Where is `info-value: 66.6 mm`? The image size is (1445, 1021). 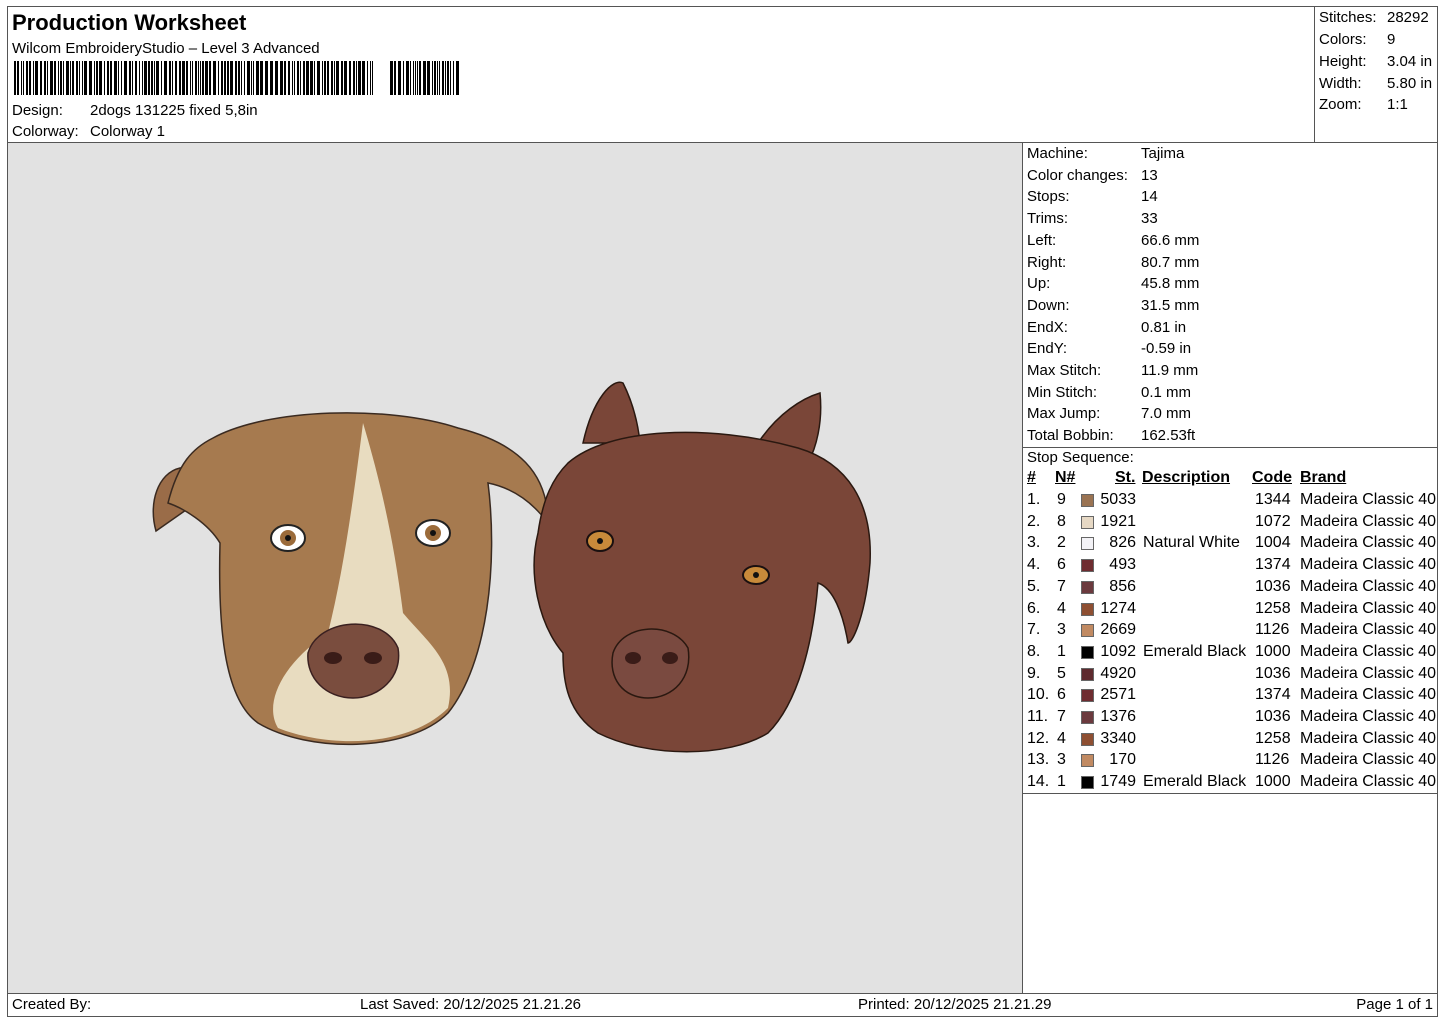
info-value: 66.6 mm is located at coordinates (1170, 240).